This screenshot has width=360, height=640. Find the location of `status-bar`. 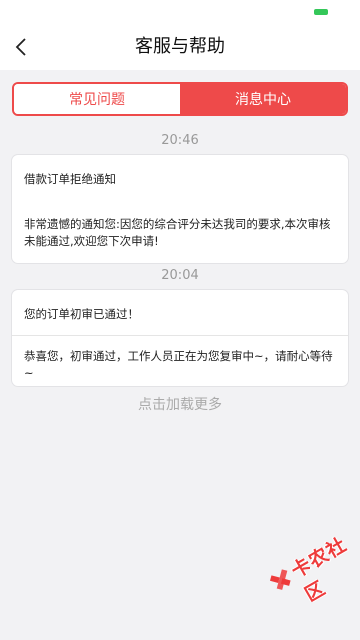

status-bar is located at coordinates (180, 12).